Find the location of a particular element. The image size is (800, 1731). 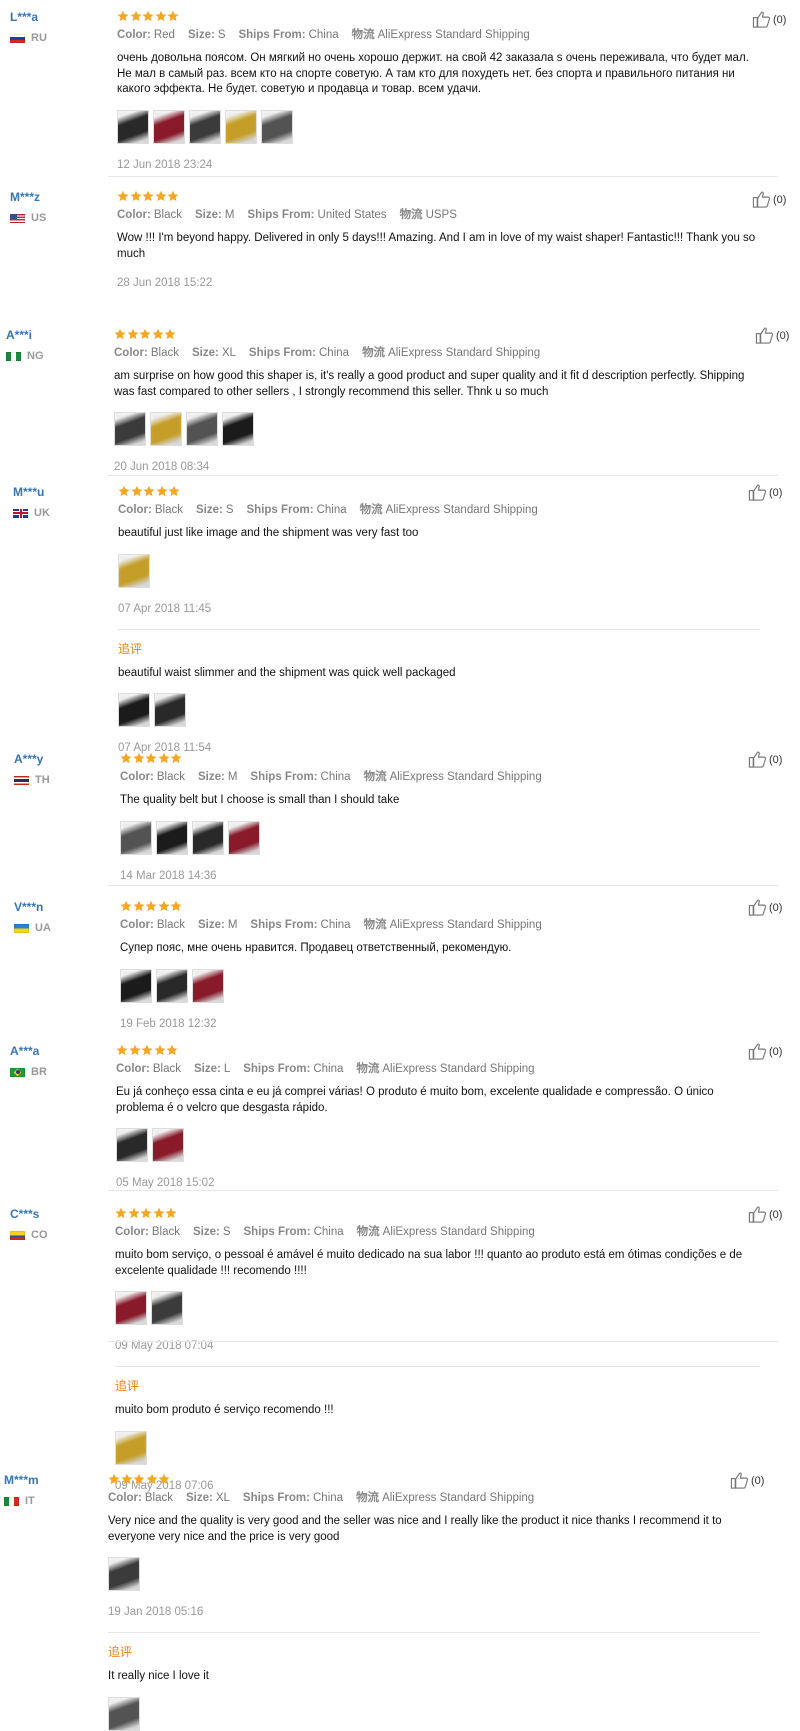

reviewer-country: IT is located at coordinates (21, 1501).